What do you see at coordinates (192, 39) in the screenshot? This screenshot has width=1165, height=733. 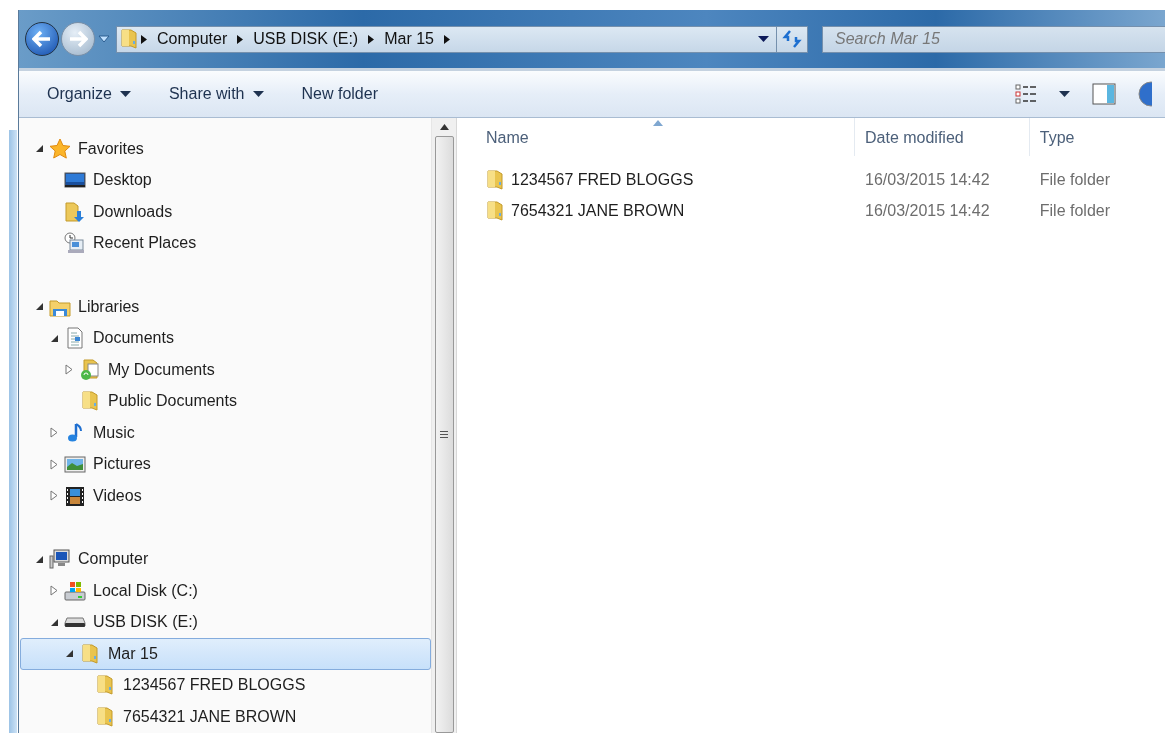 I see `breadcrumb: Computer` at bounding box center [192, 39].